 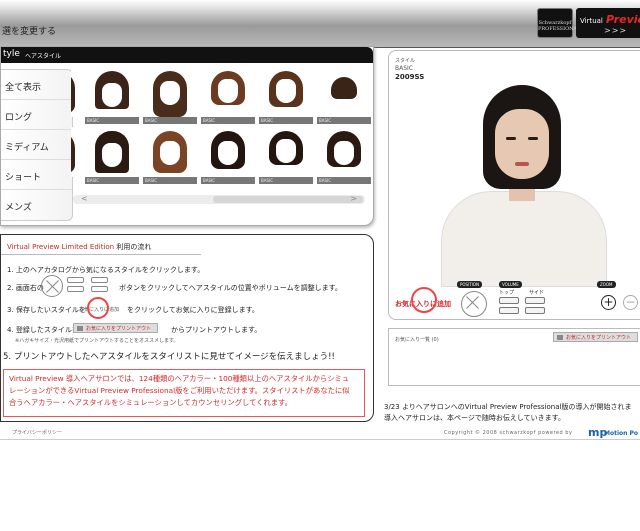 What do you see at coordinates (36, 205) in the screenshot?
I see `category-mens: メンズ` at bounding box center [36, 205].